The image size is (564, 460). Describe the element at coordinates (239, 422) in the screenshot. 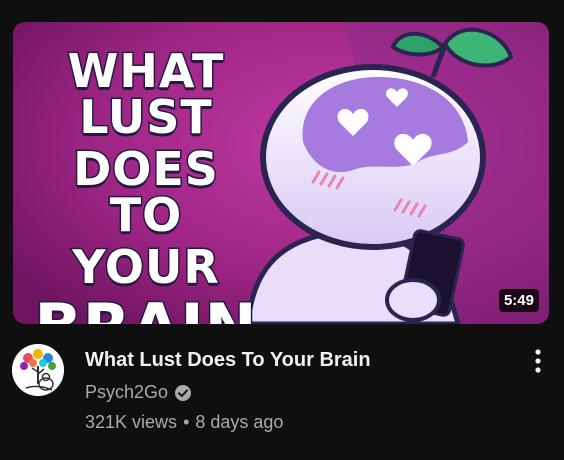

I see `upload-age: 8 days ago` at that location.